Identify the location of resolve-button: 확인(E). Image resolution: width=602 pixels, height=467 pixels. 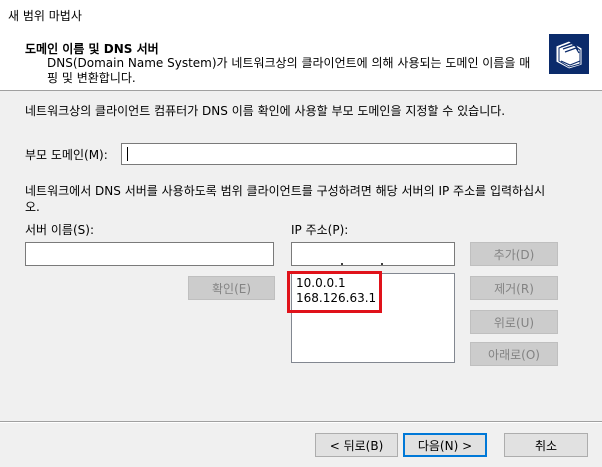
(231, 288).